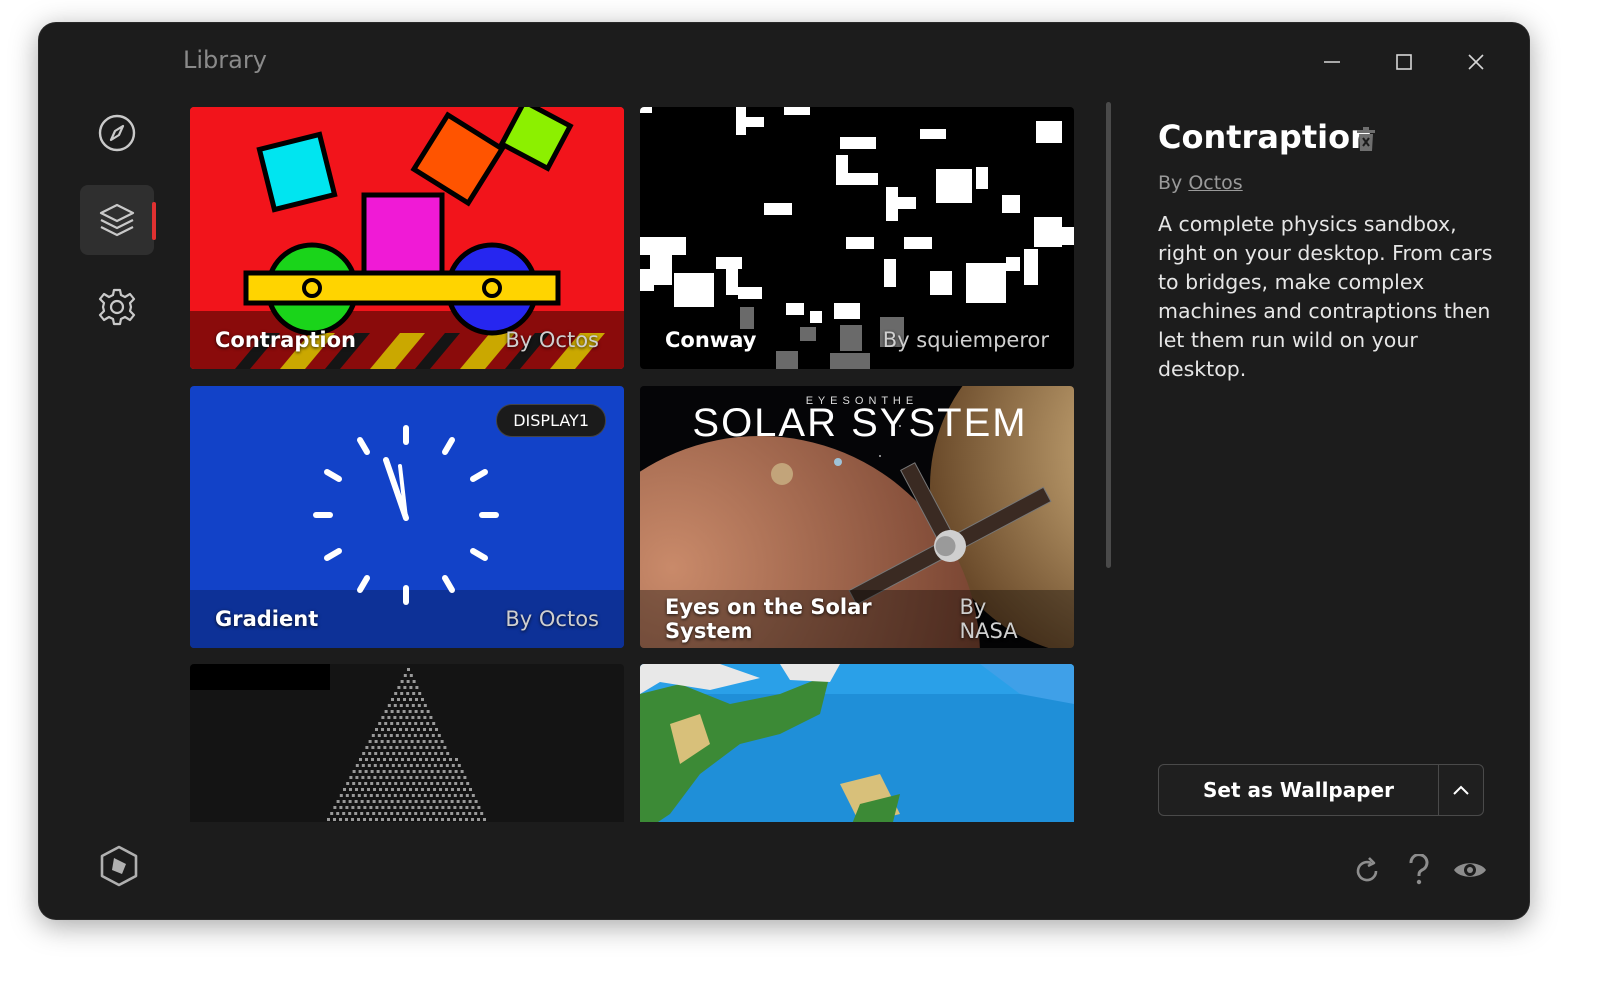 Image resolution: width=1600 pixels, height=994 pixels. I want to click on card-footer: Eyes on the Solar System By NASA, so click(857, 619).